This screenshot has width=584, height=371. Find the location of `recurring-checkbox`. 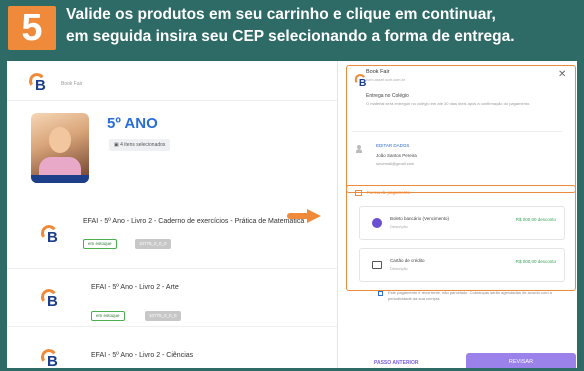

recurring-checkbox is located at coordinates (380, 293).